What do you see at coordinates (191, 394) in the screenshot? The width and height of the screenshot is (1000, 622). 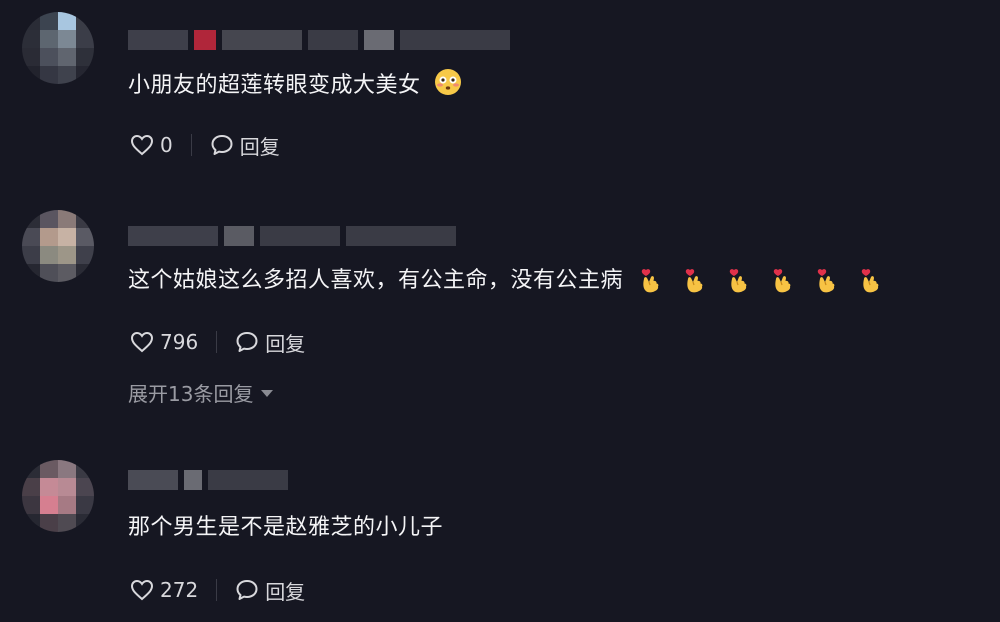 I see `expand-replies-label: 展开13条回复` at bounding box center [191, 394].